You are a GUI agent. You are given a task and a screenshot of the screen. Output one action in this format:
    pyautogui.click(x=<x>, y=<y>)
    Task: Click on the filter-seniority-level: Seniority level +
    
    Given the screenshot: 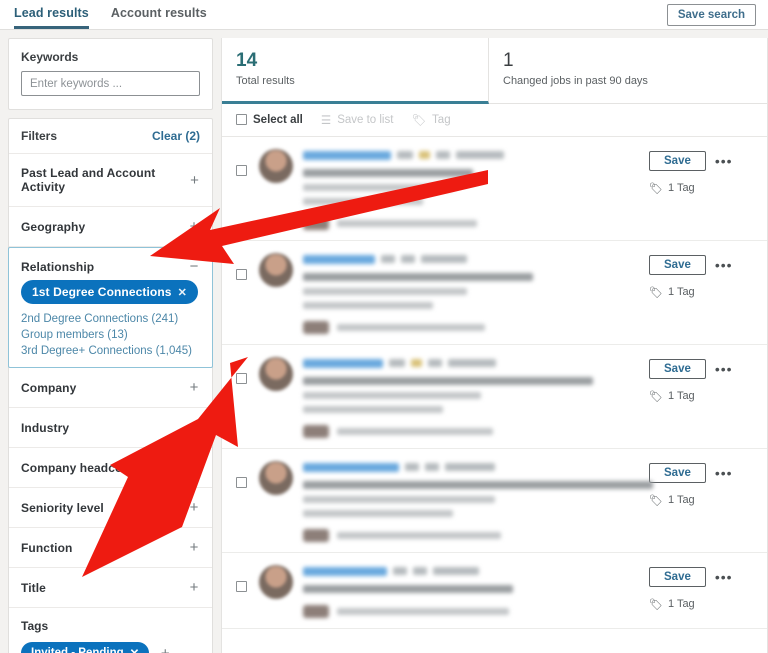 What is the action you would take?
    pyautogui.click(x=110, y=508)
    